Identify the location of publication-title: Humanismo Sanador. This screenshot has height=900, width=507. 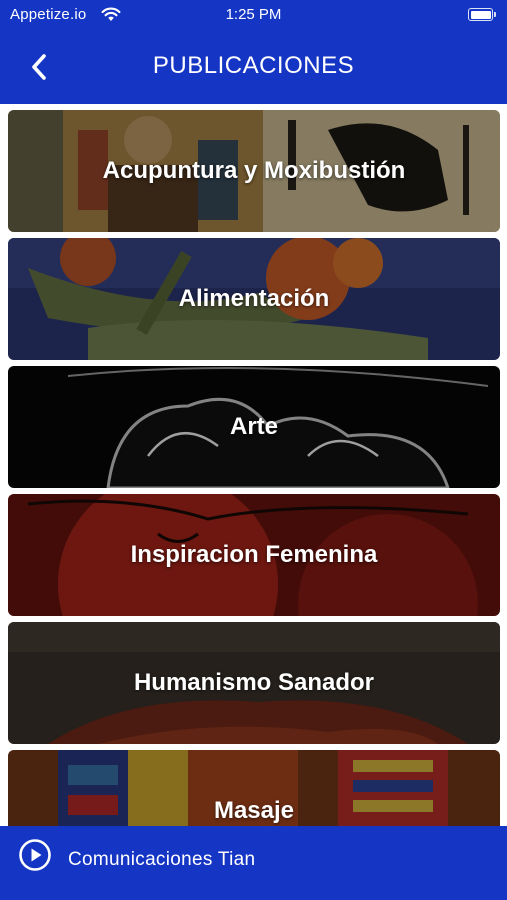
(254, 682).